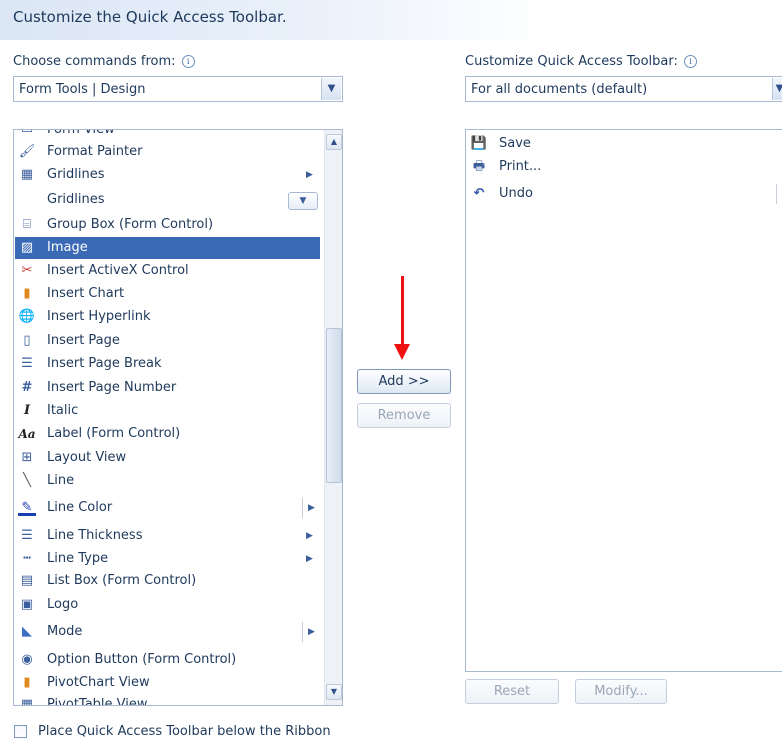 Image resolution: width=782 pixels, height=742 pixels. What do you see at coordinates (617, 194) in the screenshot?
I see `list-item: ↶ Undo` at bounding box center [617, 194].